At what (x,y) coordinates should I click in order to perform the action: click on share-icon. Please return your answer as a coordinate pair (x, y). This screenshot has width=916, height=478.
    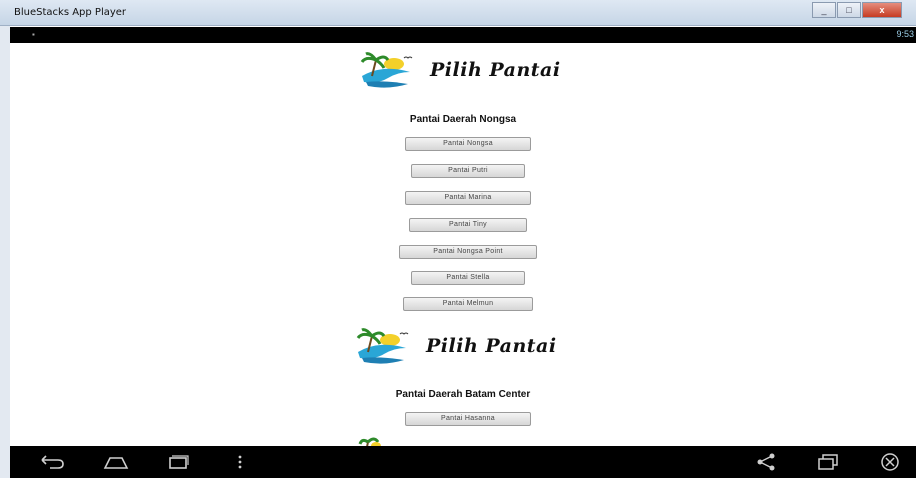
    Looking at the image, I should click on (766, 462).